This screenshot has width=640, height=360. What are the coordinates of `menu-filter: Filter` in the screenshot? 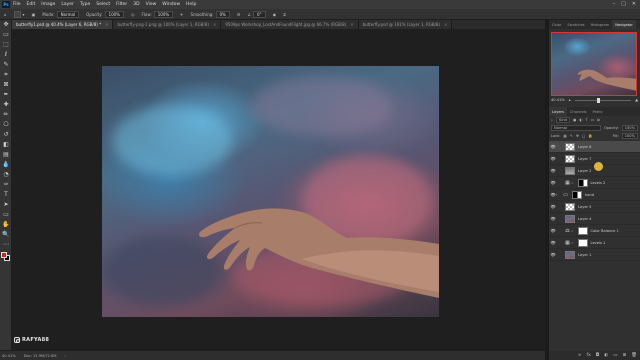 It's located at (121, 4).